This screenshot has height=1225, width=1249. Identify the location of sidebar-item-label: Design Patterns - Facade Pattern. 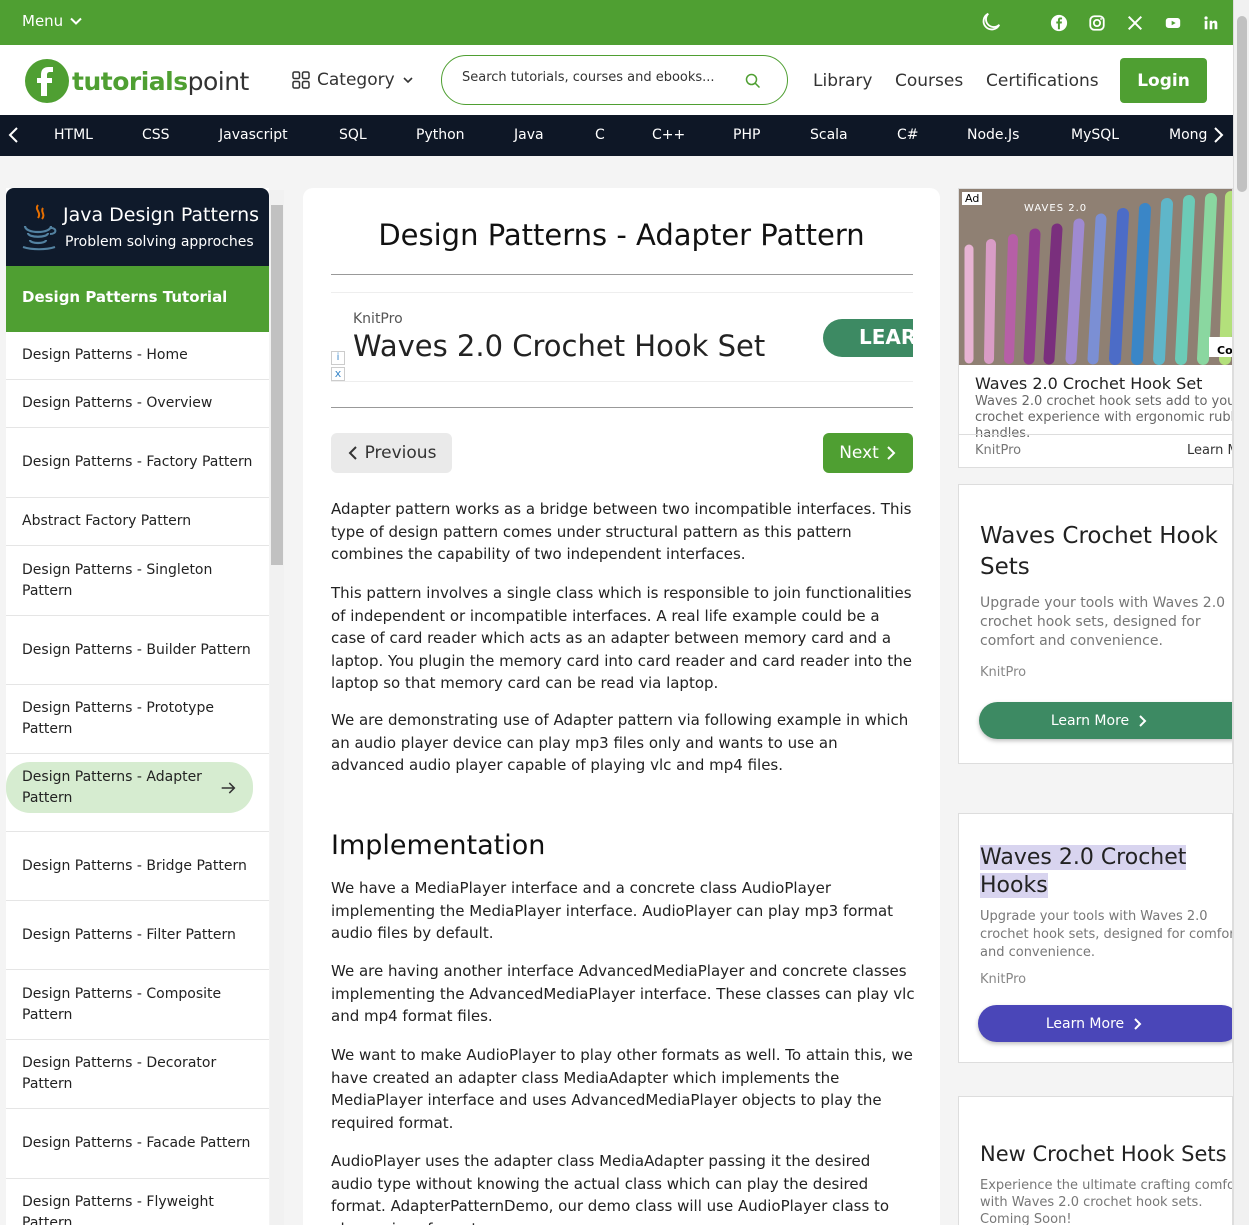
(136, 1143).